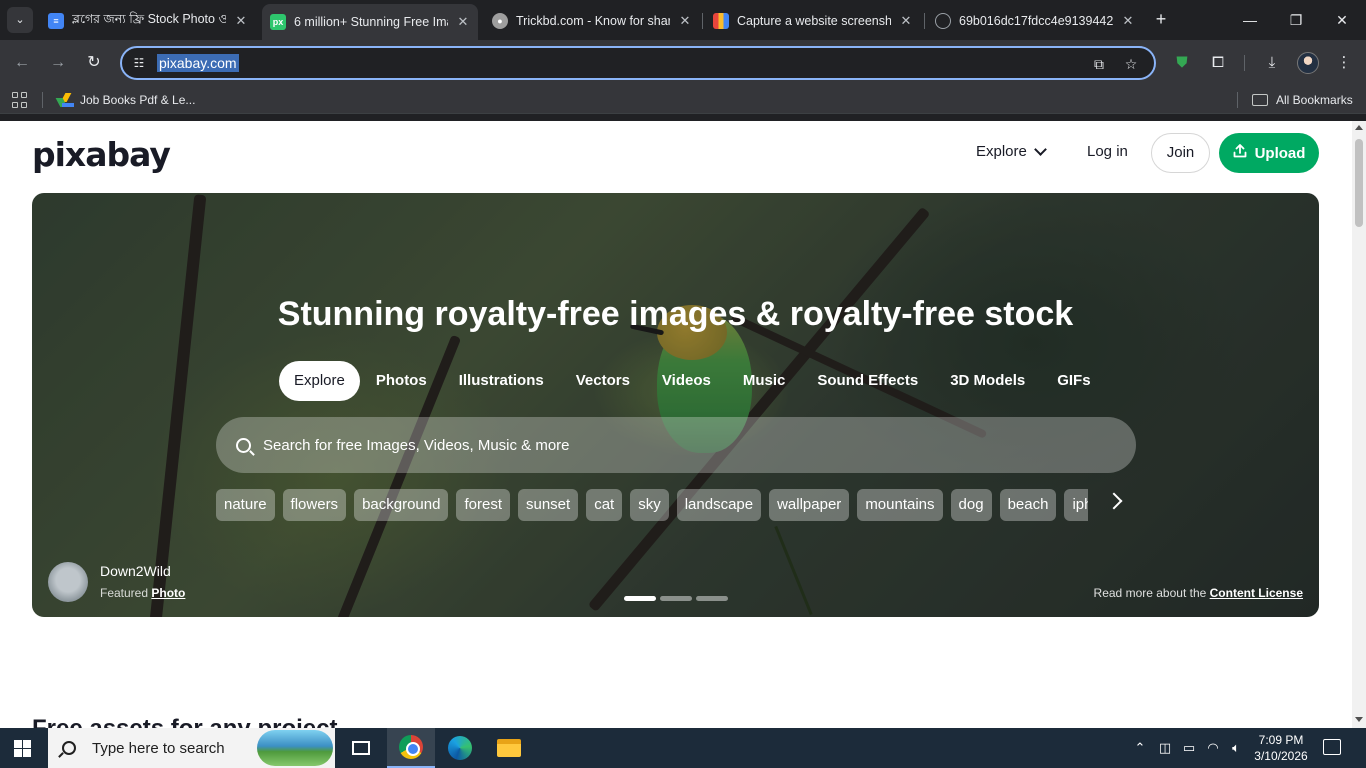  Describe the element at coordinates (638, 63) in the screenshot. I see `address-bar: ☷ pixabay.com ⧉ ☆` at that location.